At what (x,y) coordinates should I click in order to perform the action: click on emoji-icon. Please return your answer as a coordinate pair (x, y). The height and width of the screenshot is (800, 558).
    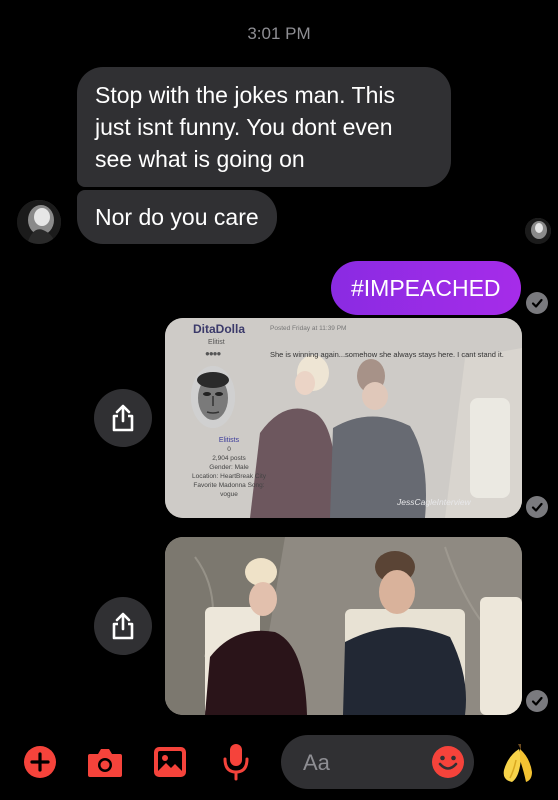
    Looking at the image, I should click on (448, 762).